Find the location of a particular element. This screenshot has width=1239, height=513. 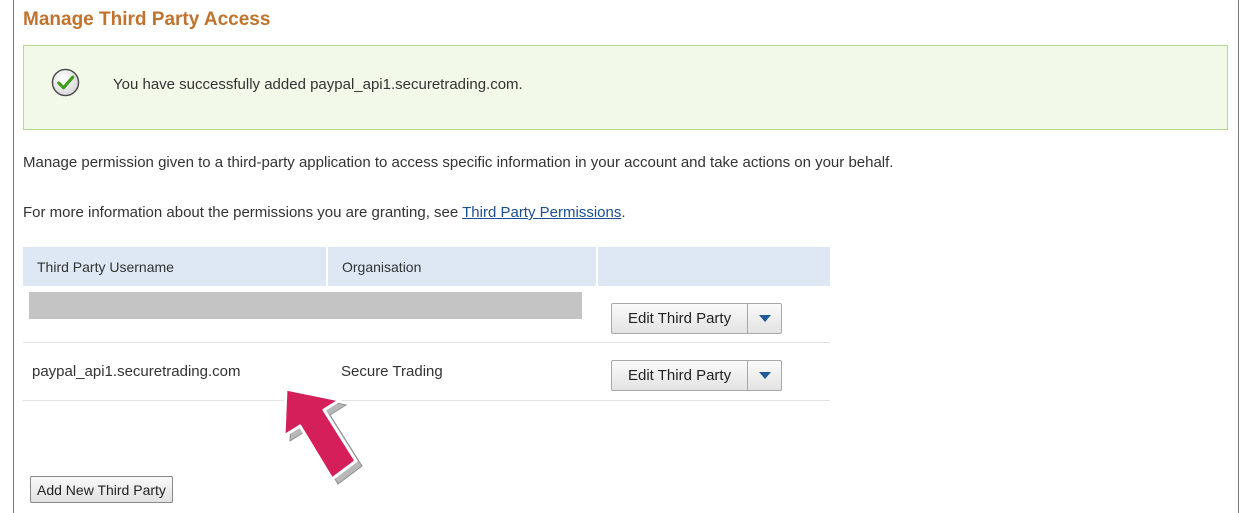

table-row: Edit Third Party is located at coordinates (426, 314).